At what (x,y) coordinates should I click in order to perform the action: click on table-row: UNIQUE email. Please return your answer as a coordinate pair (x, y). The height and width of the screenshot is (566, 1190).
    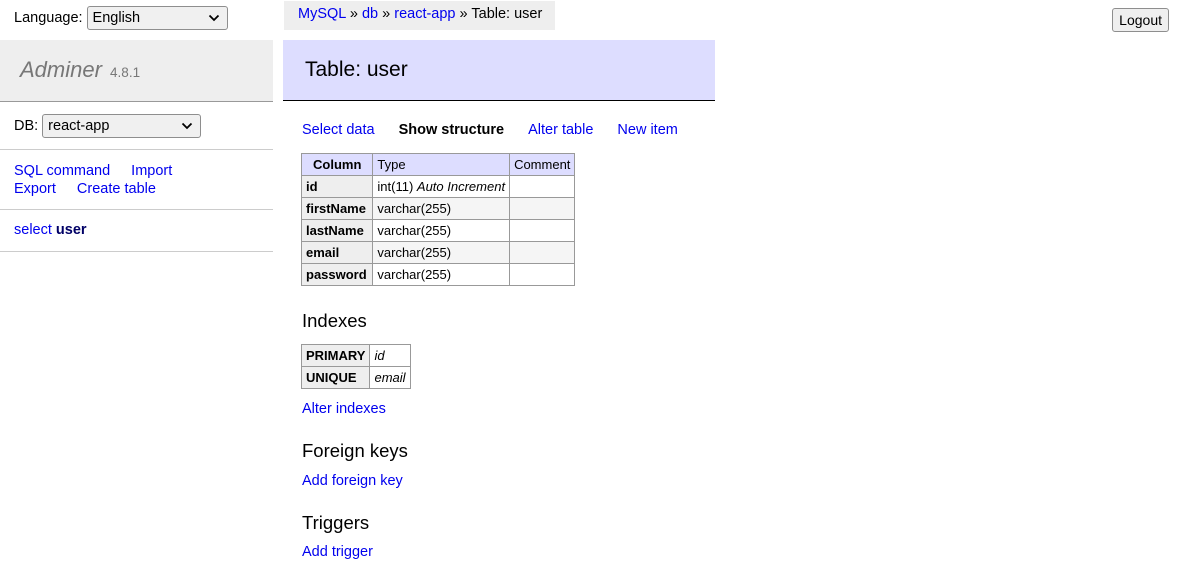
    Looking at the image, I should click on (355, 377).